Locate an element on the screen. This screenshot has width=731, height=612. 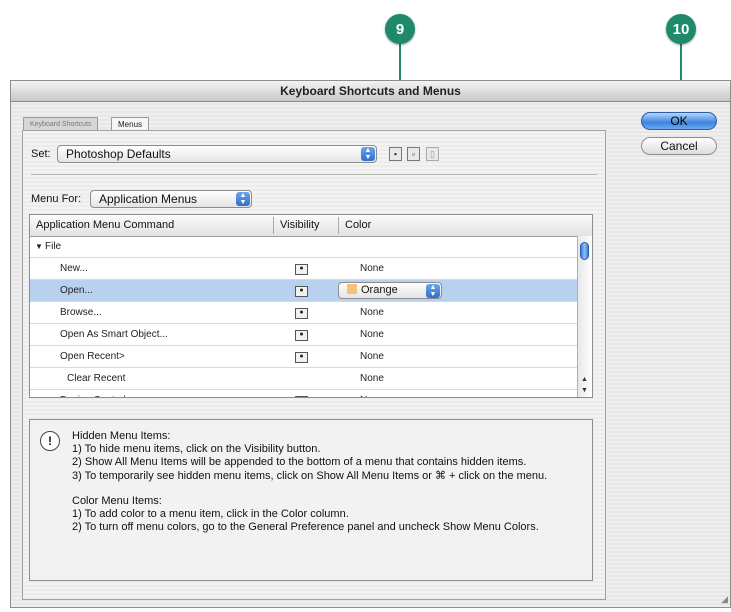
table-row: Open... ● Orange ▲ ▼ is located at coordinates (304, 291).